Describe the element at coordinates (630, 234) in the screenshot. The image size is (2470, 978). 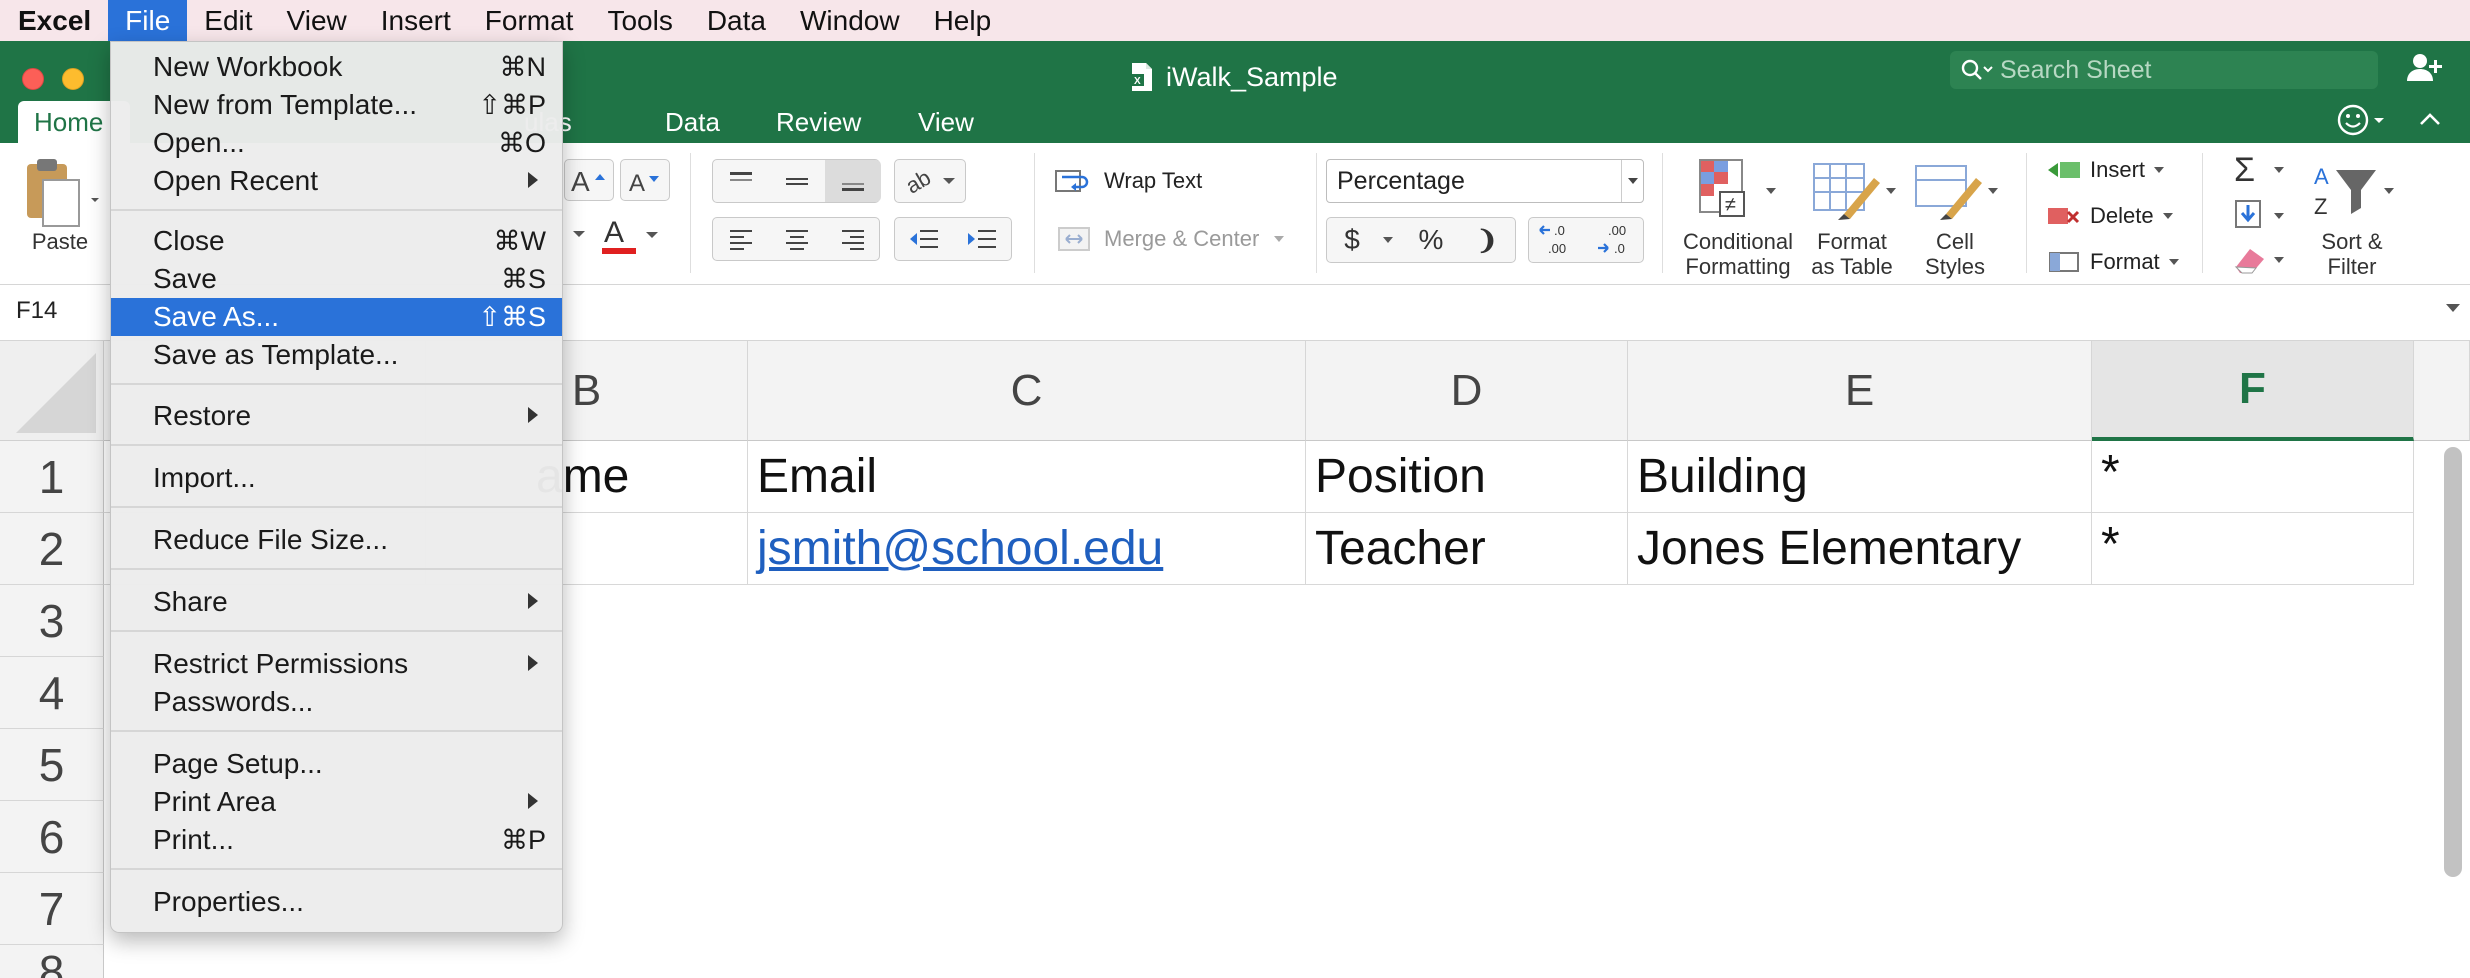
I see `font-color-button: A` at that location.